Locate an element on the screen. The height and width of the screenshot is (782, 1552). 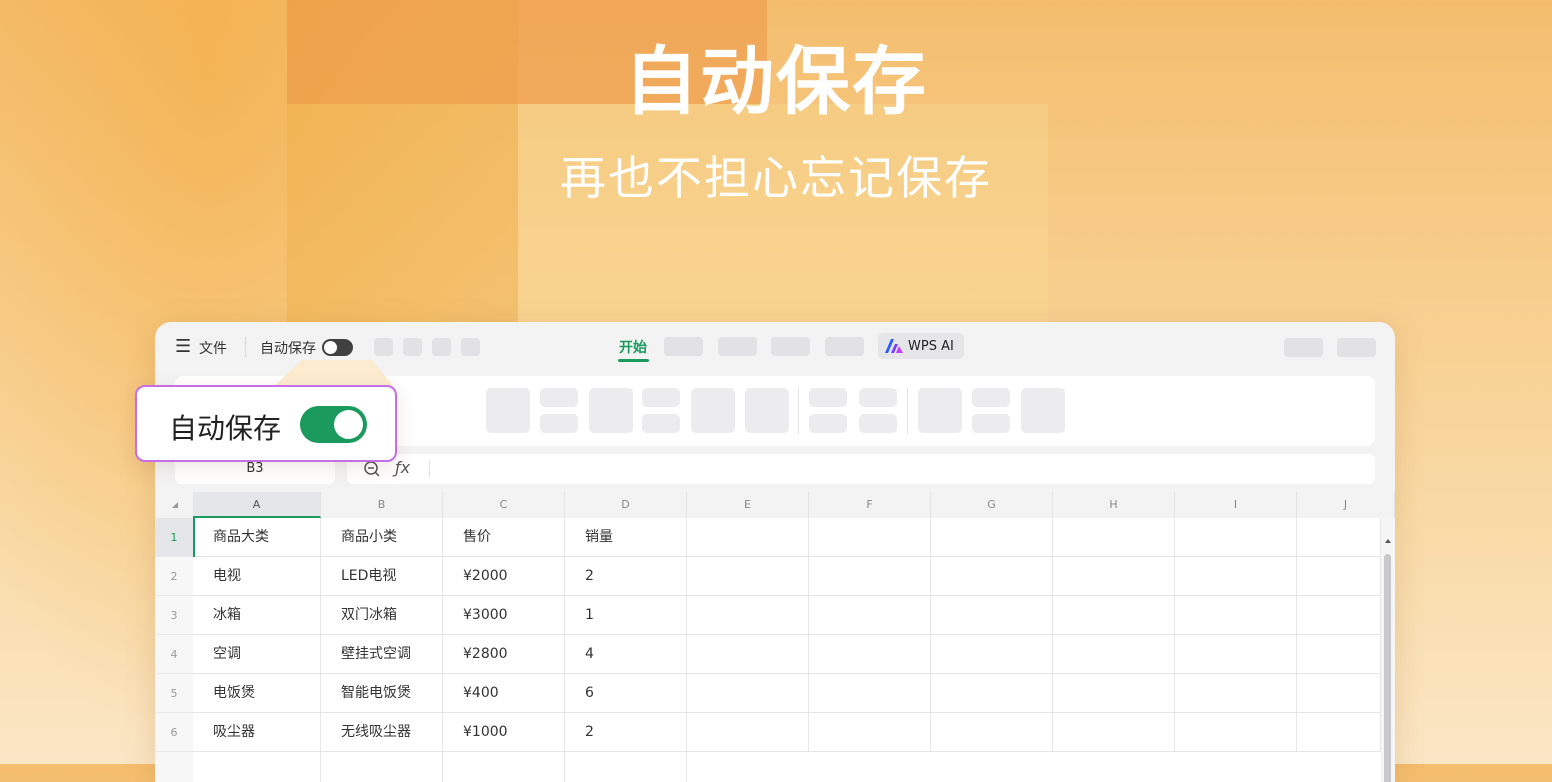
table-cell: 6 is located at coordinates (626, 693).